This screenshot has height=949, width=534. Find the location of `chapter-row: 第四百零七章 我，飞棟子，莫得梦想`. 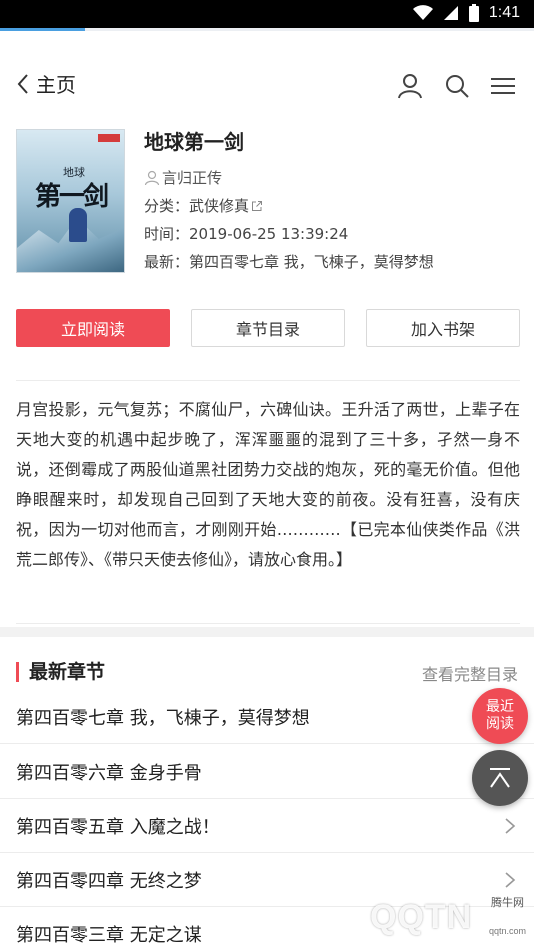

chapter-row: 第四百零七章 我，飞棟子，莫得梦想 is located at coordinates (267, 717).